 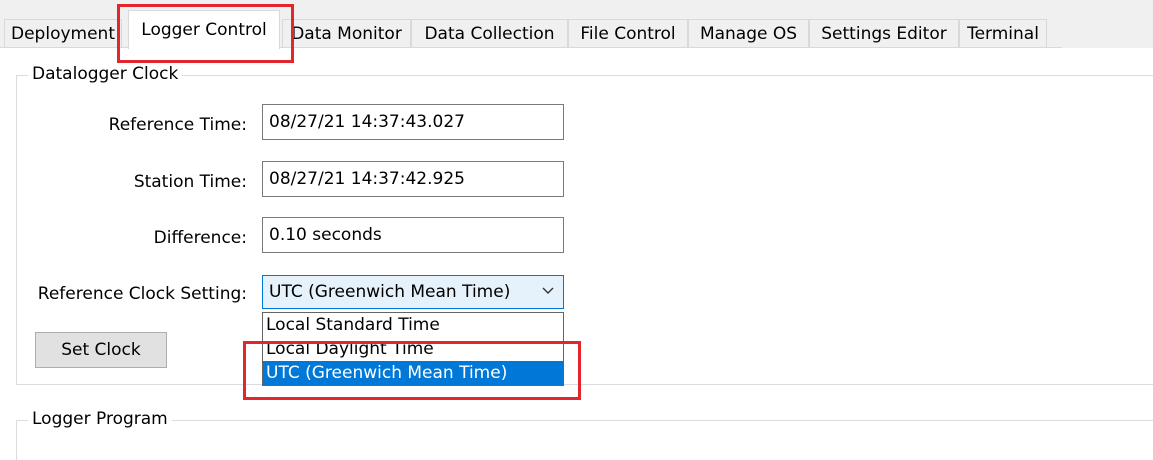 I want to click on option-utc: UTC (Greenwich Mean Time), so click(x=413, y=373).